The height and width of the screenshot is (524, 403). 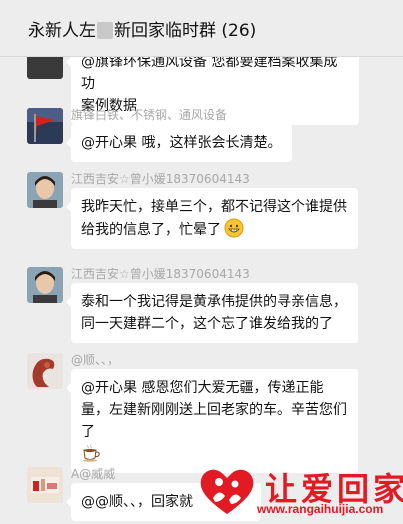 What do you see at coordinates (137, 502) in the screenshot?
I see `message-text: @@顺、、，回家就` at bounding box center [137, 502].